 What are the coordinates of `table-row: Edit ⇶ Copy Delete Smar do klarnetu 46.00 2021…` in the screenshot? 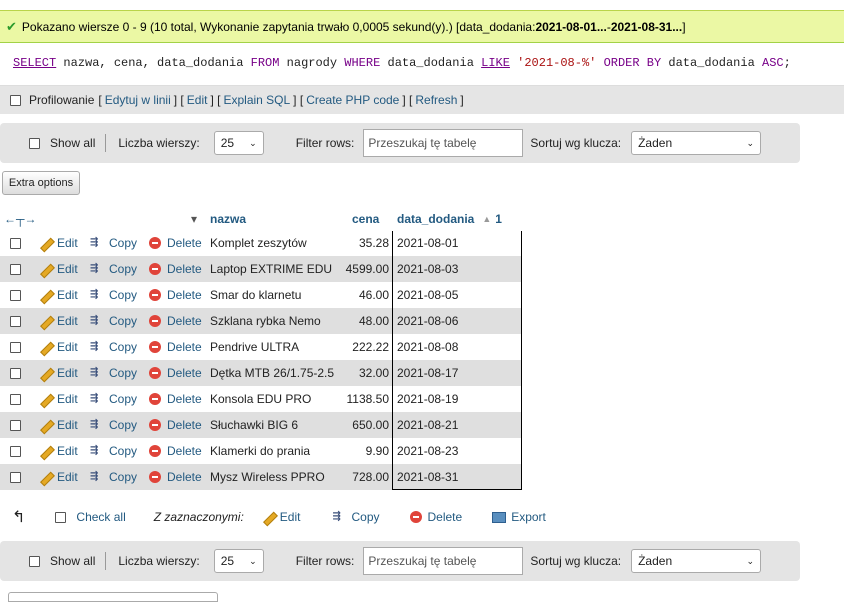 It's located at (260, 295).